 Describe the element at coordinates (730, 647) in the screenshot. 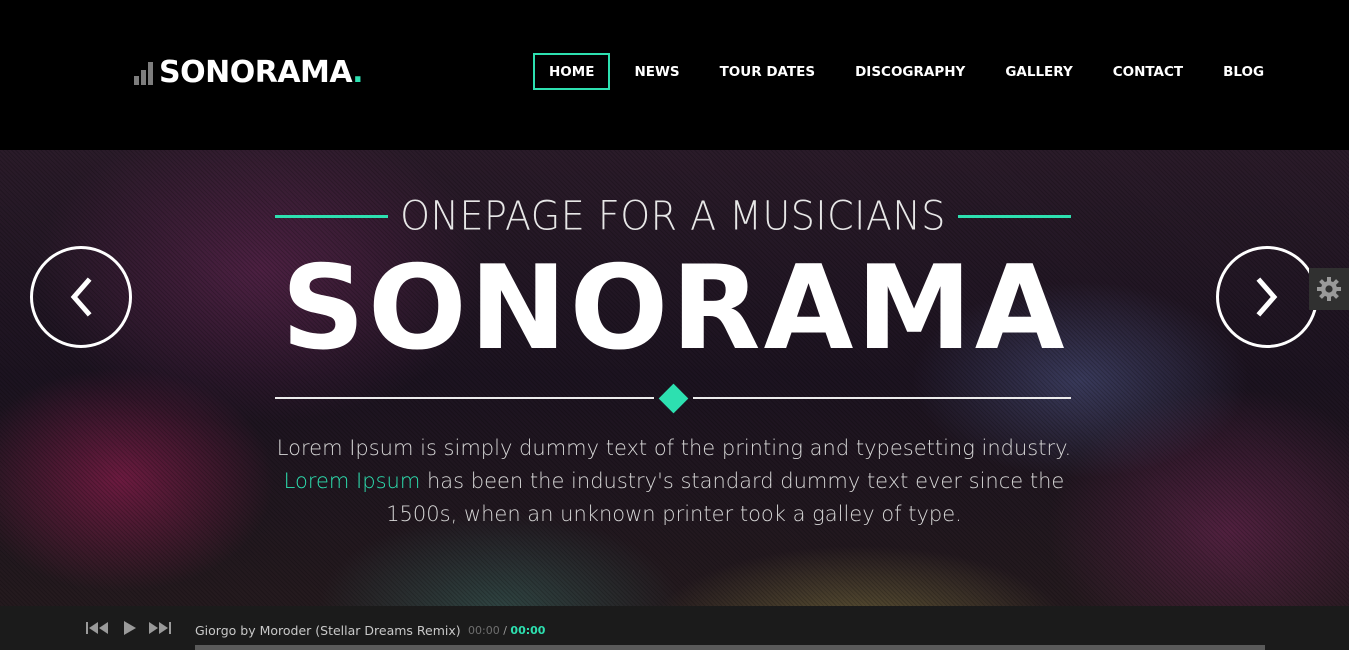

I see `progress-bar` at that location.